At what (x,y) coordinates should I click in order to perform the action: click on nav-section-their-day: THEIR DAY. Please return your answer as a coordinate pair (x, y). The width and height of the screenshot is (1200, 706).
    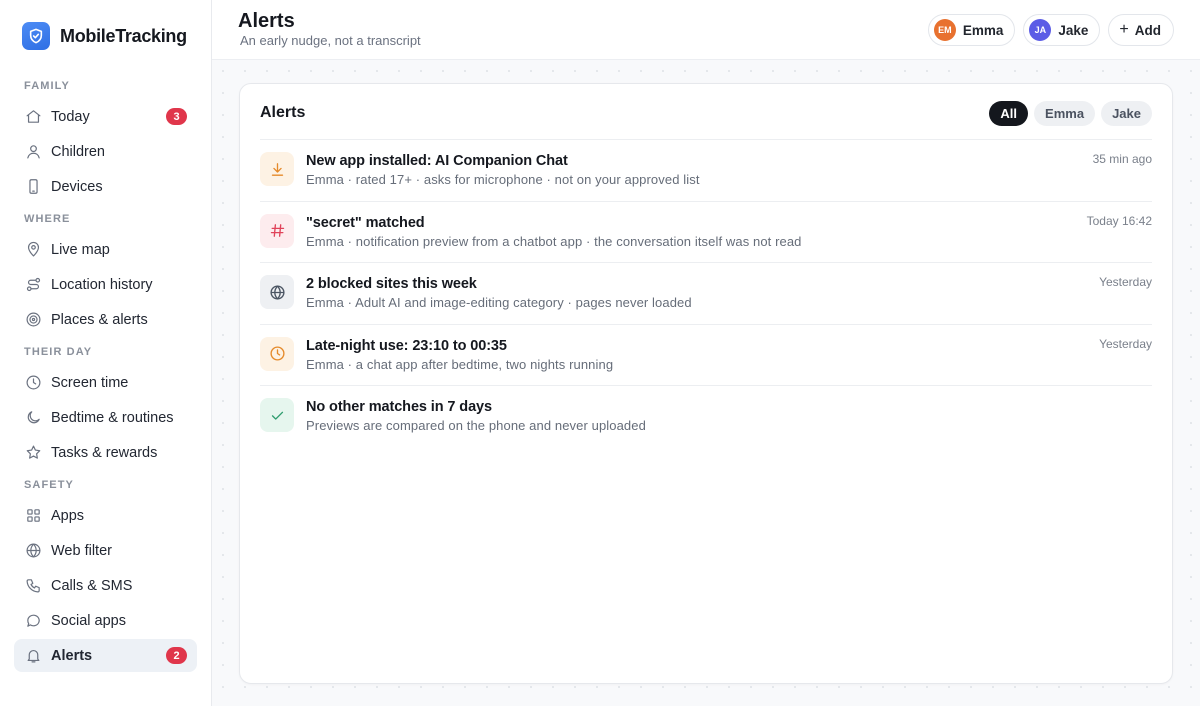
    Looking at the image, I should click on (58, 352).